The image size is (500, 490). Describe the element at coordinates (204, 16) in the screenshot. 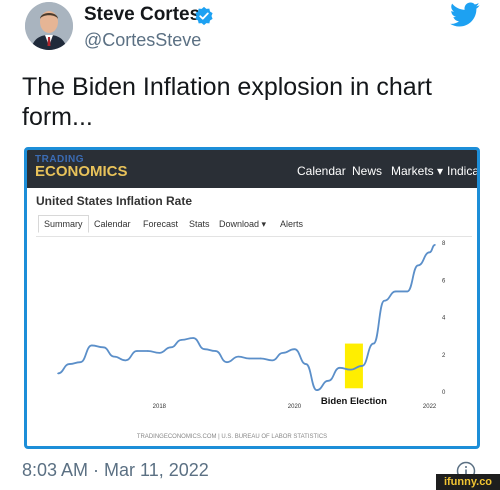

I see `verified-badge-icon` at that location.